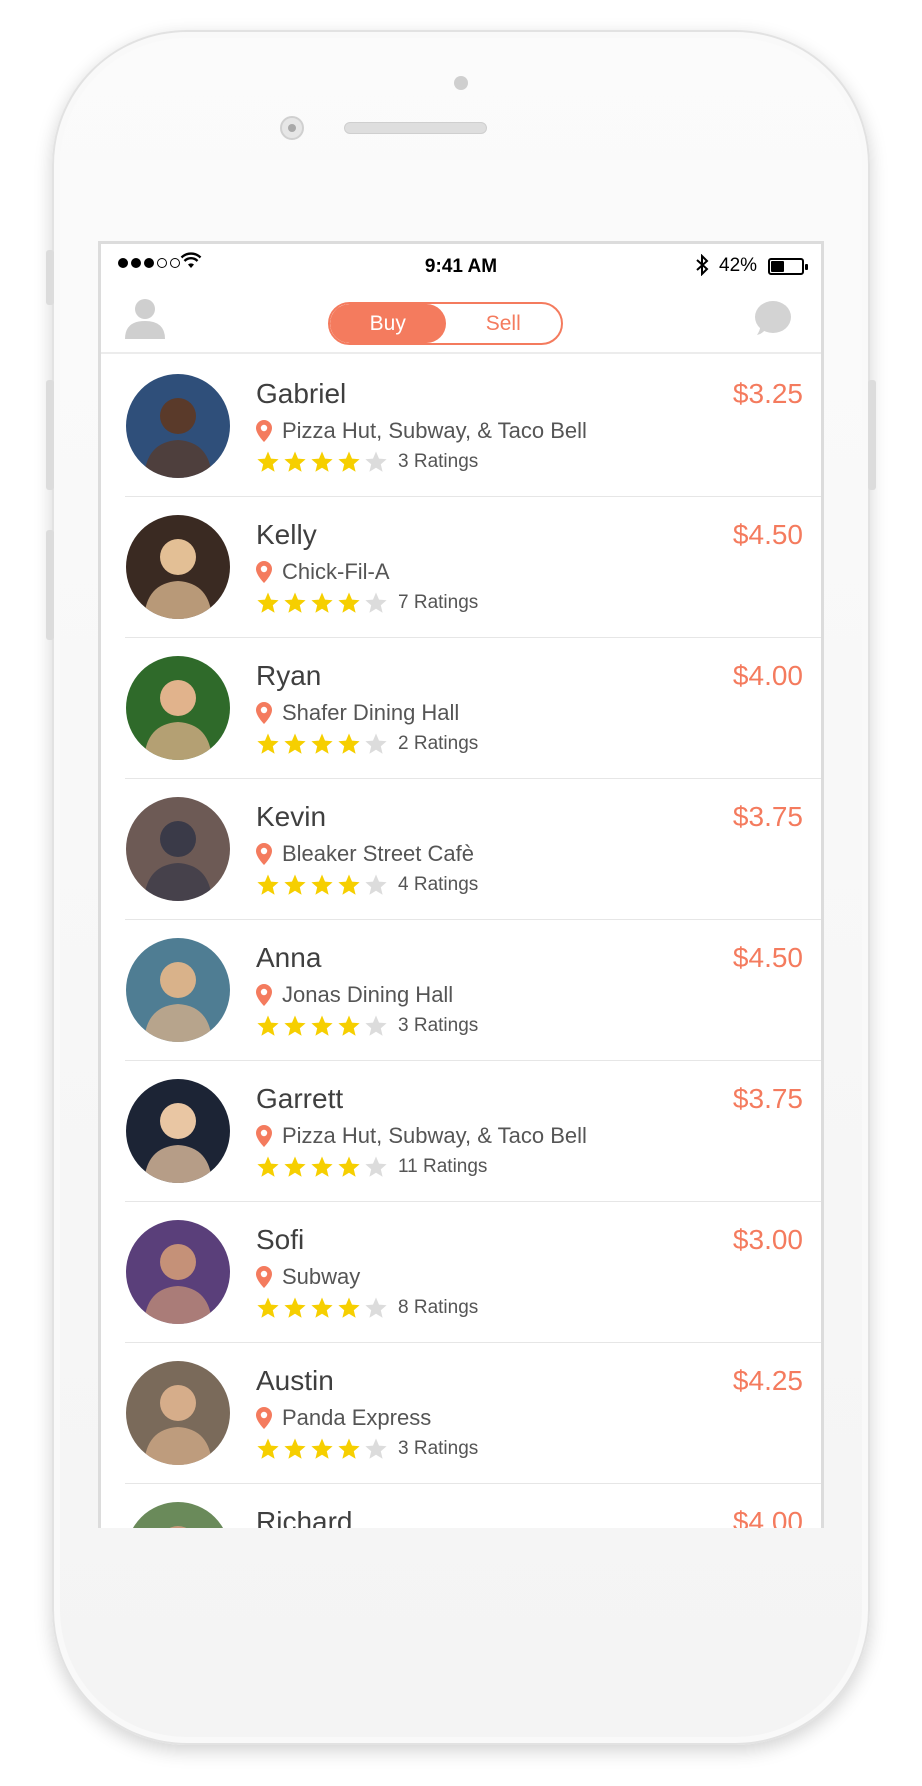 The height and width of the screenshot is (1786, 922). Describe the element at coordinates (461, 1413) in the screenshot. I see `seller-row: Austin $4.25 Panda Express 3 Ratings` at that location.